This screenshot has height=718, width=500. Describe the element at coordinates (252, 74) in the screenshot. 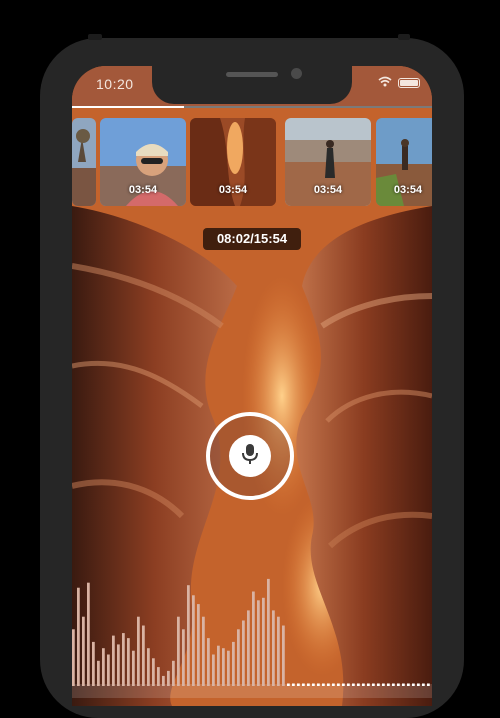

I see `phone-speaker` at that location.